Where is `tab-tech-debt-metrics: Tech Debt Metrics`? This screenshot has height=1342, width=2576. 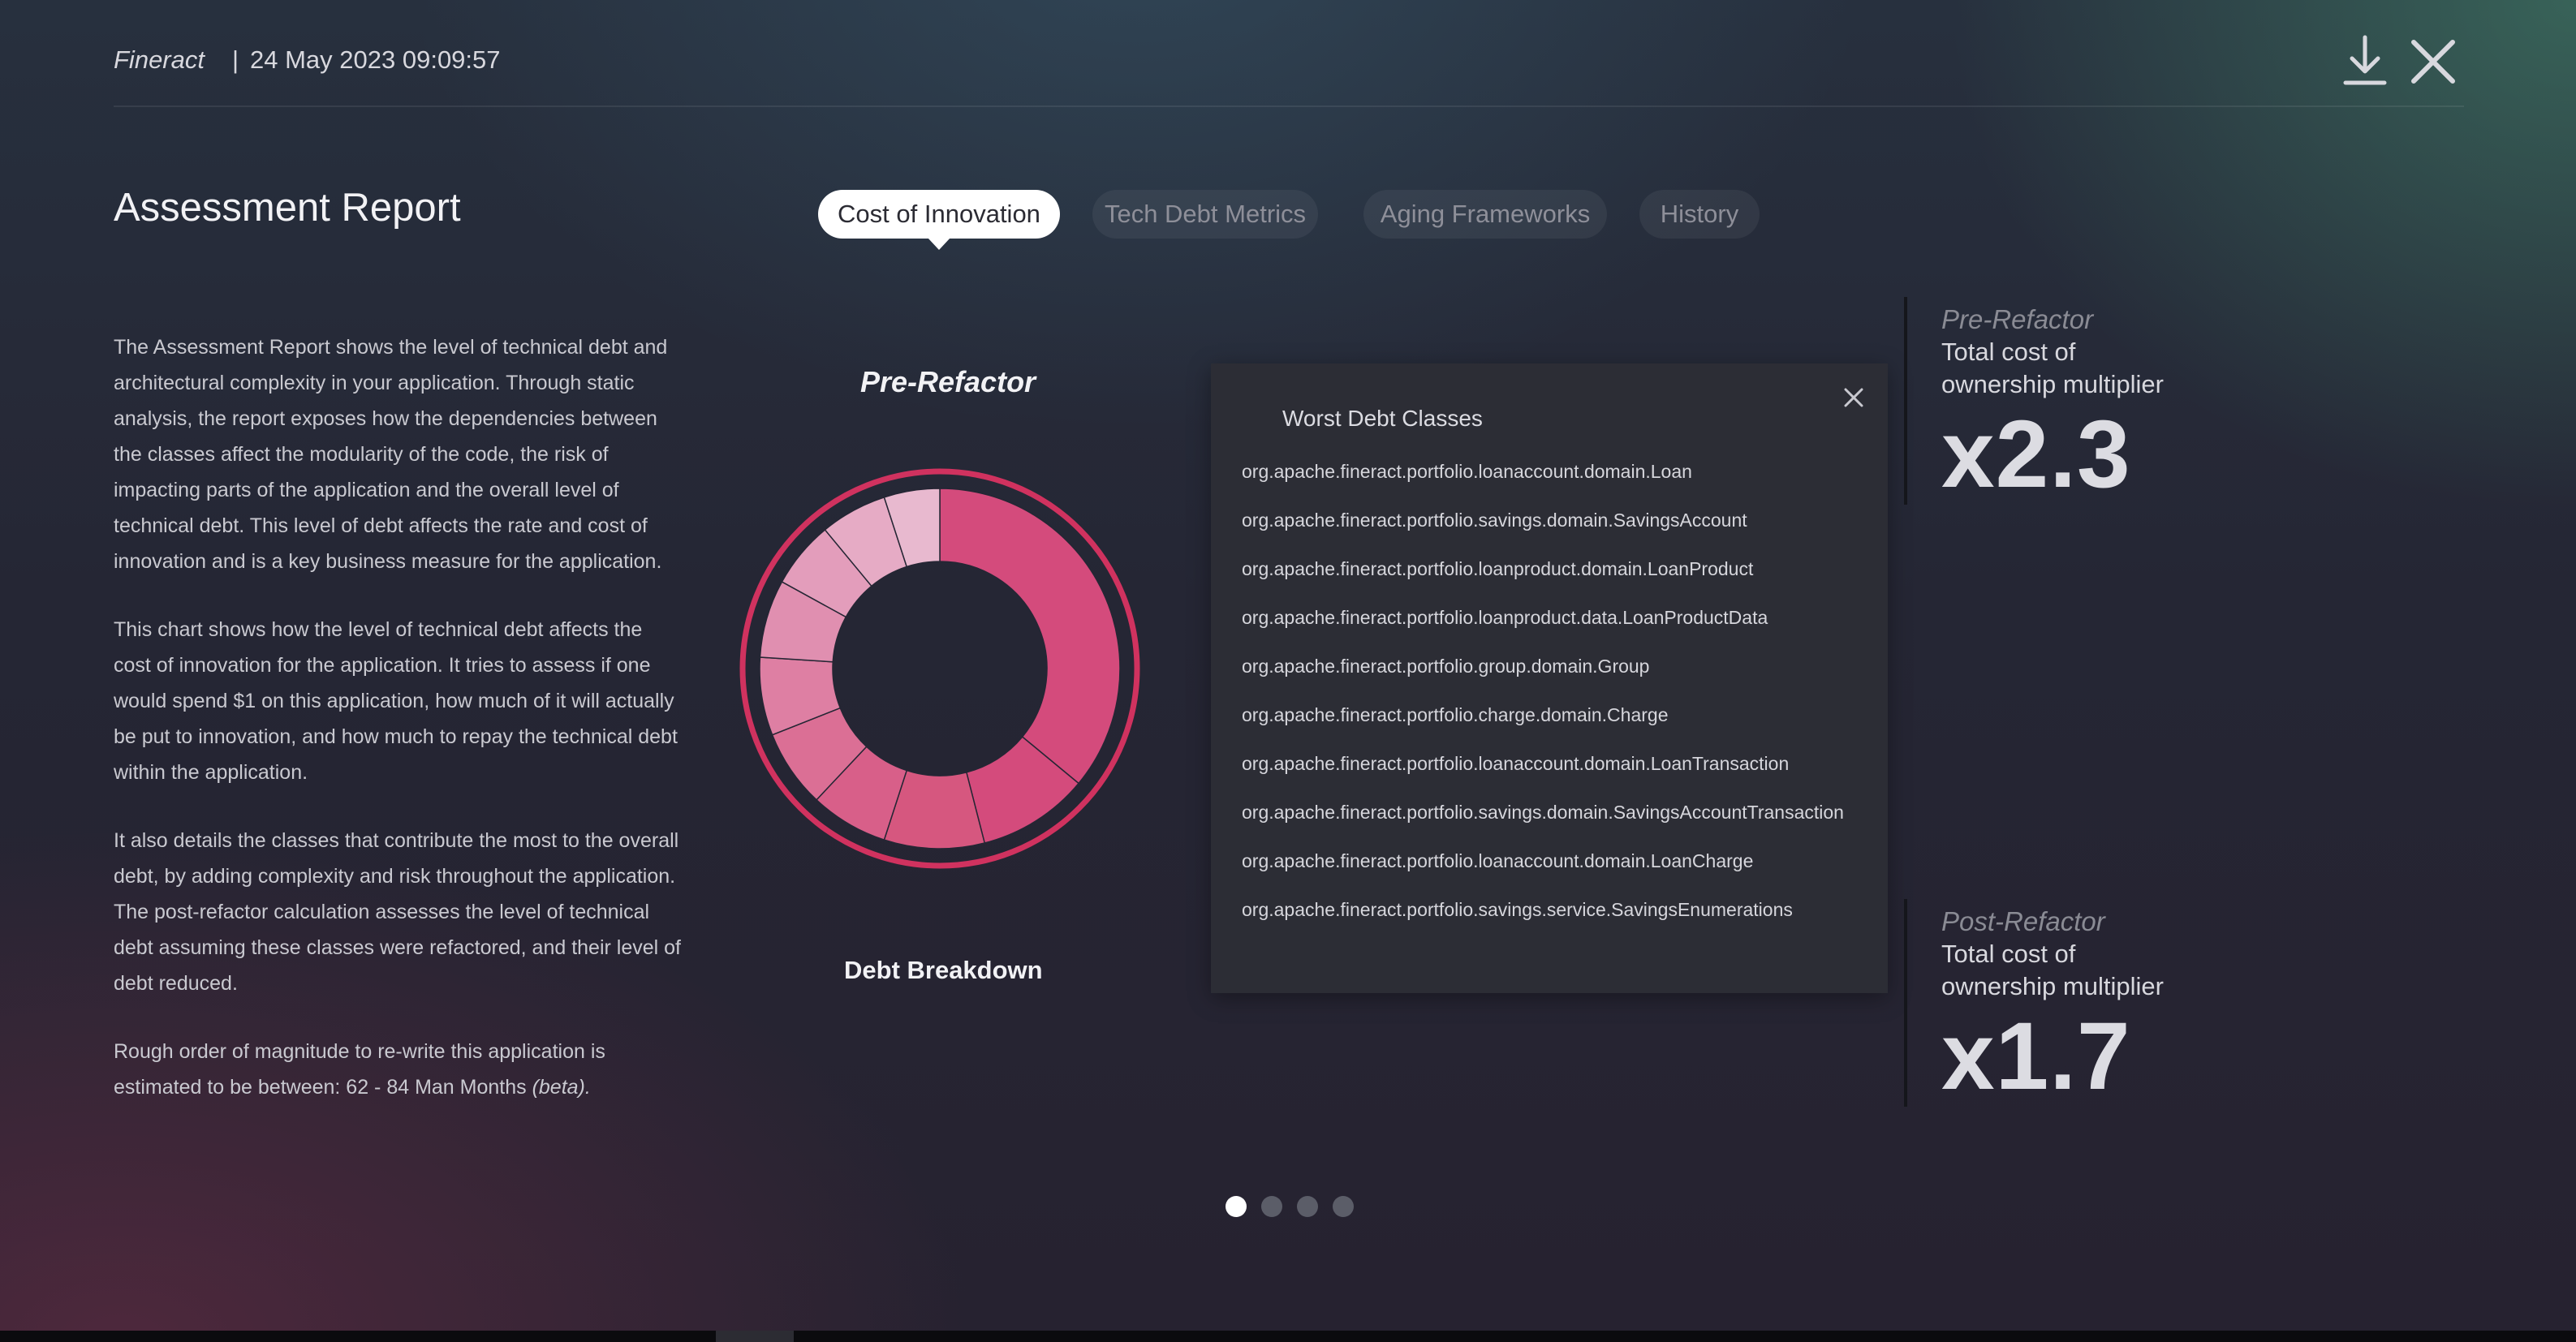 tab-tech-debt-metrics: Tech Debt Metrics is located at coordinates (1205, 214).